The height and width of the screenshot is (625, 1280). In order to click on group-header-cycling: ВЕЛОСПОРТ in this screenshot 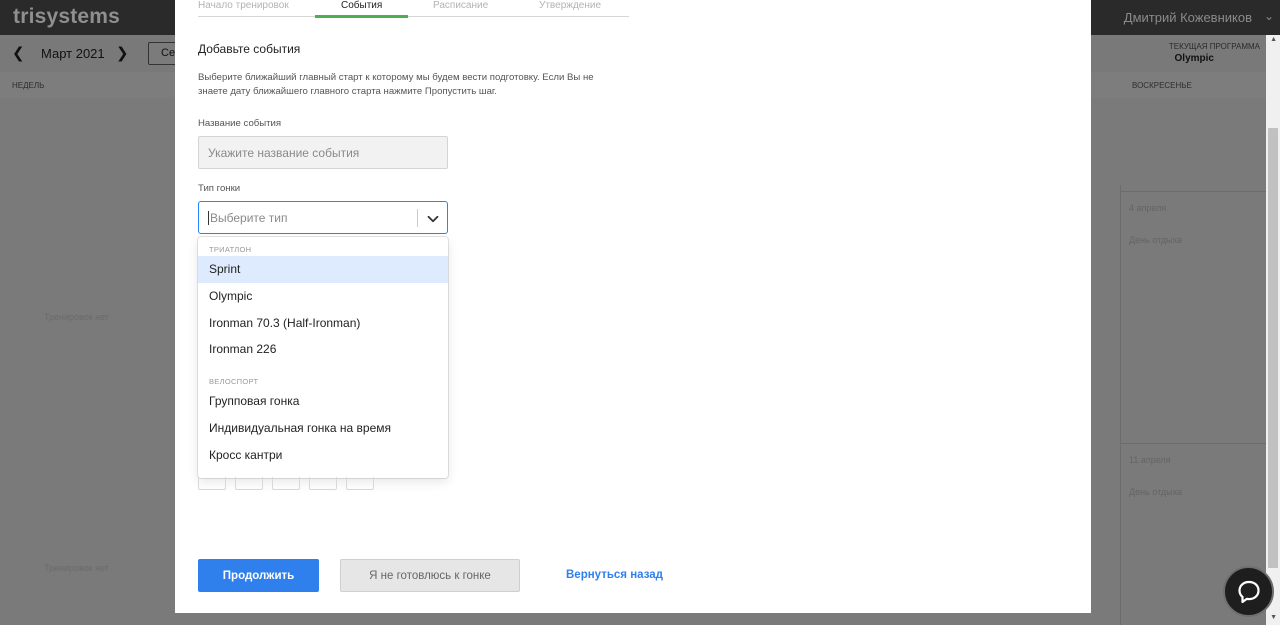, I will do `click(234, 381)`.